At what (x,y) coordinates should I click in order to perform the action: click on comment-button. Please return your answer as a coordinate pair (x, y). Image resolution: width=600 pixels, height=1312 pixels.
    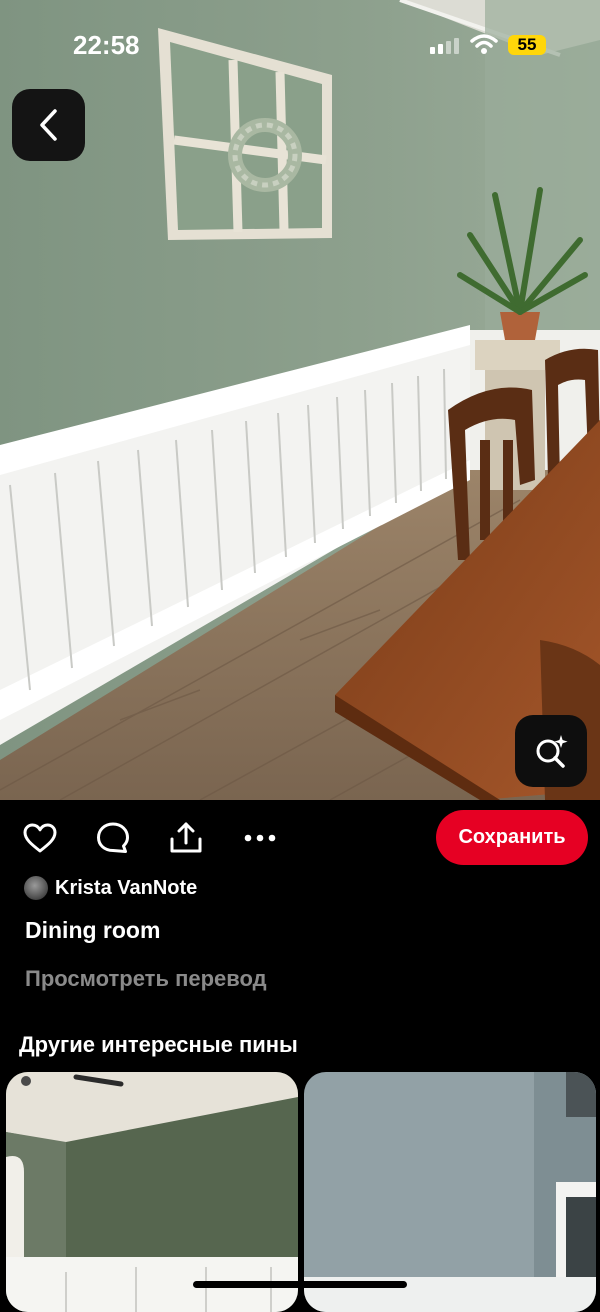
    Looking at the image, I should click on (113, 838).